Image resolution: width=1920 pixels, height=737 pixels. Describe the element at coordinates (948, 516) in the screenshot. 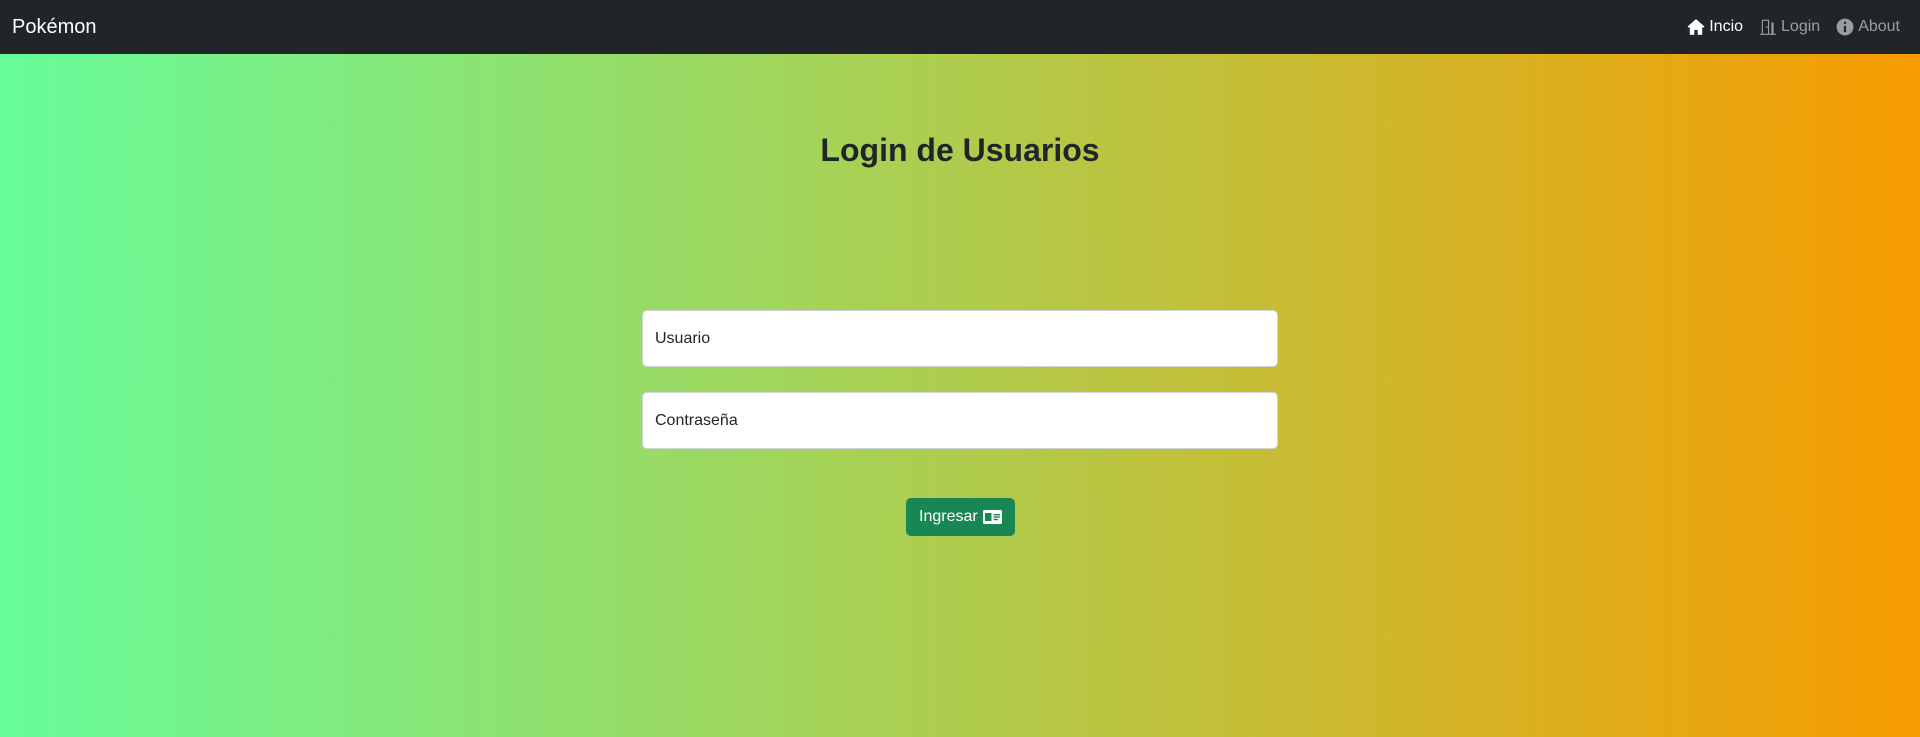

I see `submit-button-label: Ingresar` at that location.